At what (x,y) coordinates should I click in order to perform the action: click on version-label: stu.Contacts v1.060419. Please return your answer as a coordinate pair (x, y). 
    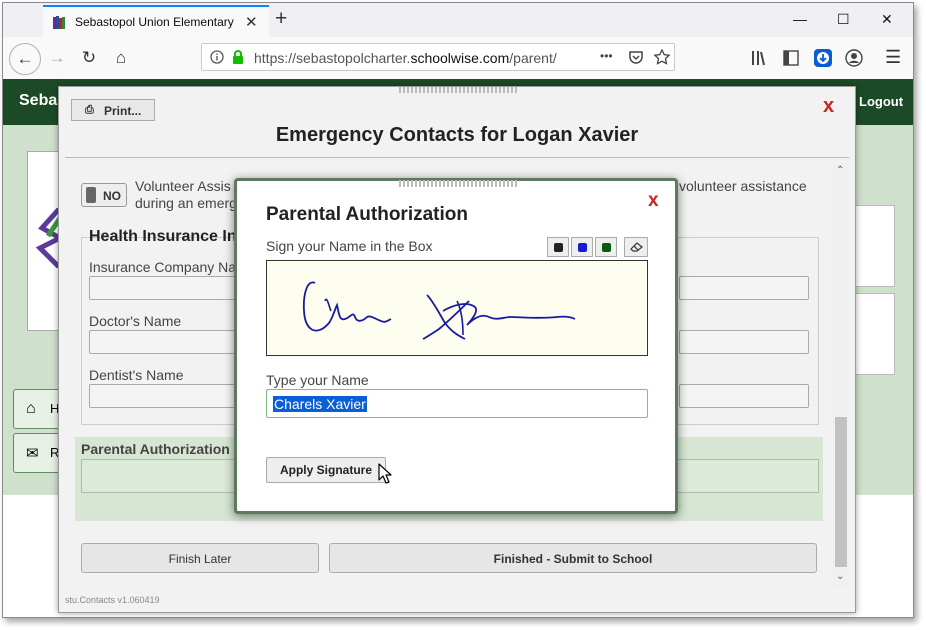
    Looking at the image, I should click on (112, 600).